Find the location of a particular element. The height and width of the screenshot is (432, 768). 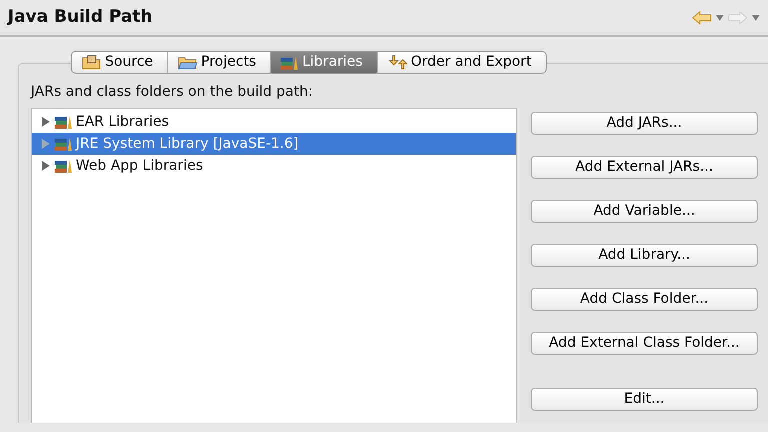

tab: Source is located at coordinates (120, 62).